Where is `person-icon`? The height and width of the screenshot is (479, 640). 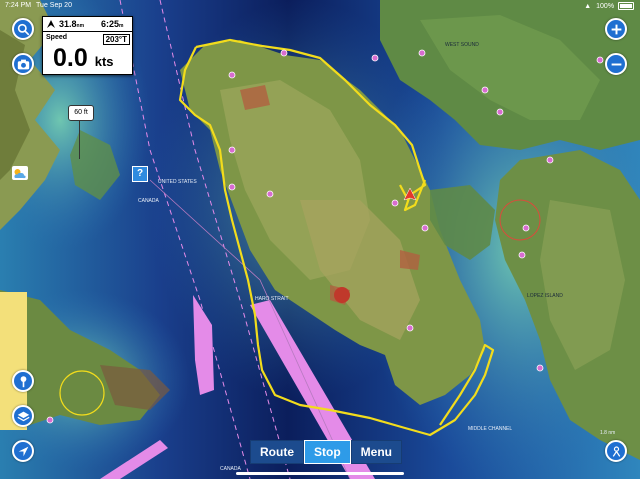
person-icon is located at coordinates (616, 451).